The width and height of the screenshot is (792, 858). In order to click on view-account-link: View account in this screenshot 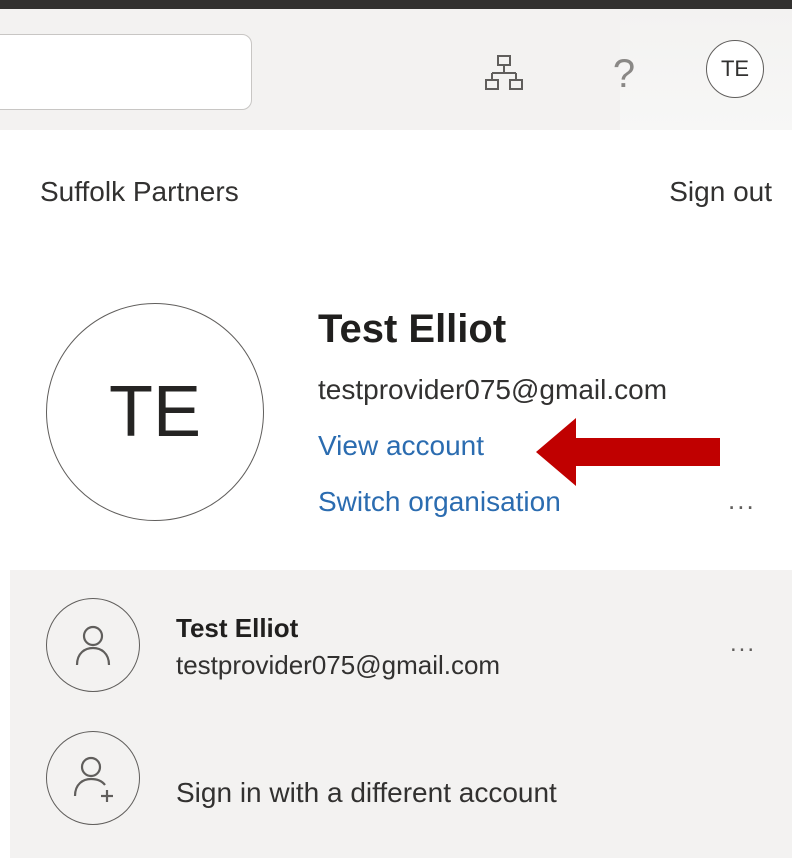, I will do `click(401, 446)`.